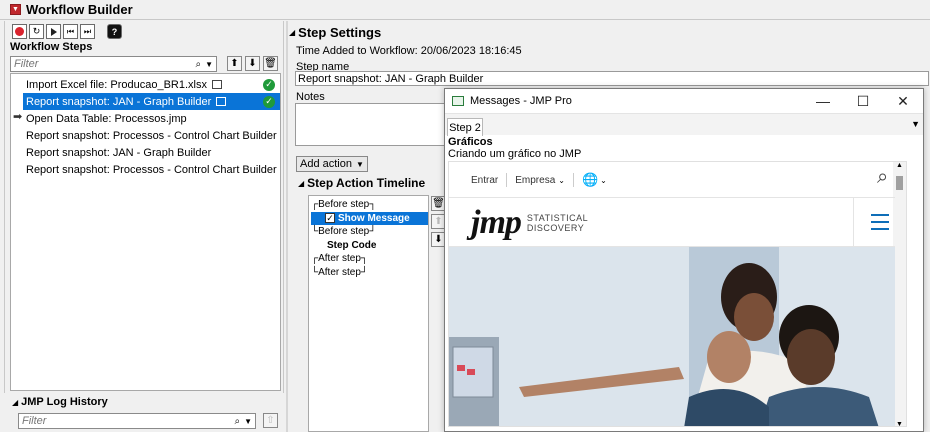  Describe the element at coordinates (470, 142) in the screenshot. I see `message-heading: Gráficos` at that location.